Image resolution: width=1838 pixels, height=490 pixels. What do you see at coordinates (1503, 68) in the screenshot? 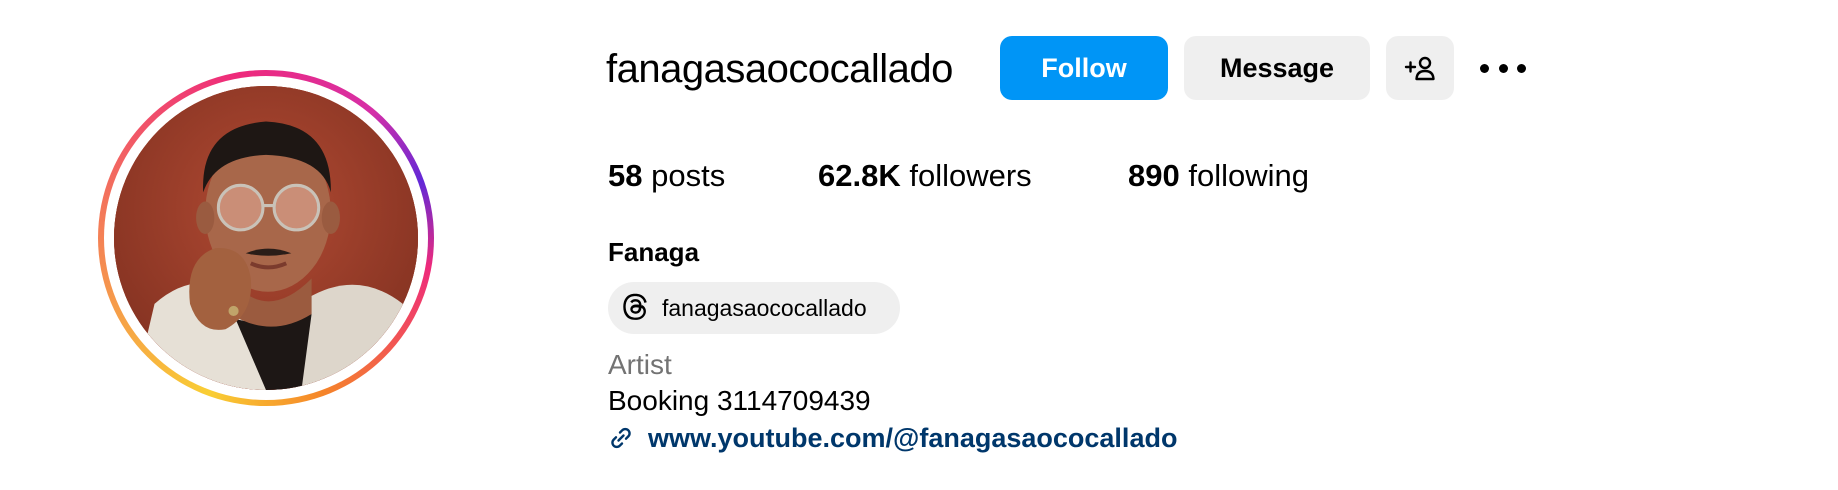
I see `more-options-icon` at bounding box center [1503, 68].